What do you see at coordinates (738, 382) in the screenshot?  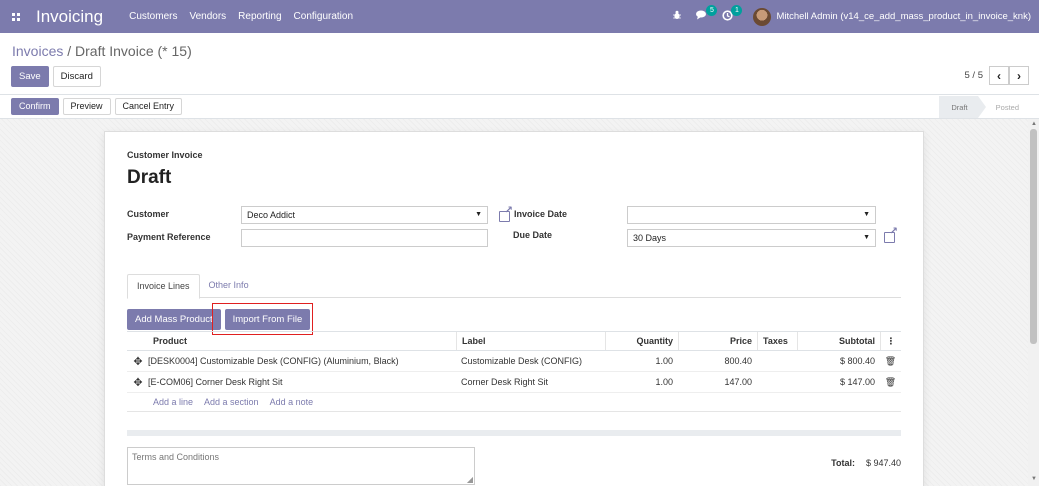 I see `row-price: 147.00` at bounding box center [738, 382].